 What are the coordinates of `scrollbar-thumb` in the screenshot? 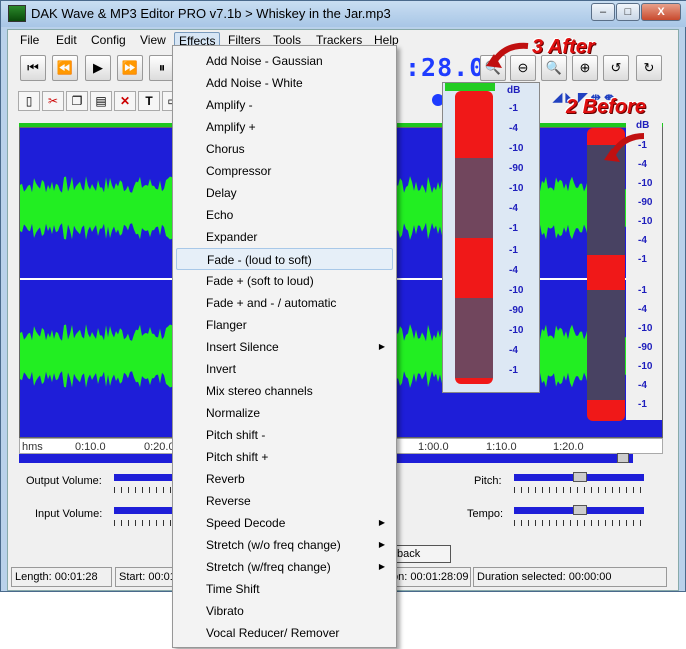 It's located at (623, 458).